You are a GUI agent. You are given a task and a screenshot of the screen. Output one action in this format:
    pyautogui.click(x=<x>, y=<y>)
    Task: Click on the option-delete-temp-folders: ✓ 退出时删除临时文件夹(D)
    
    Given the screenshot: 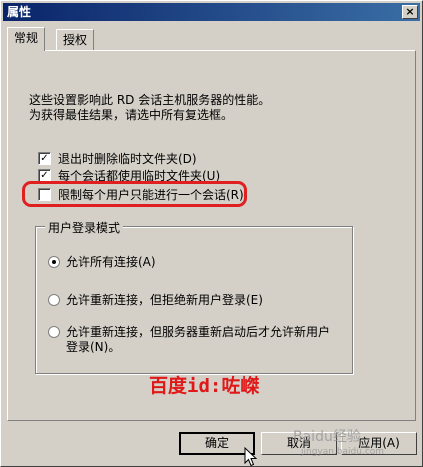 What is the action you would take?
    pyautogui.click(x=117, y=158)
    